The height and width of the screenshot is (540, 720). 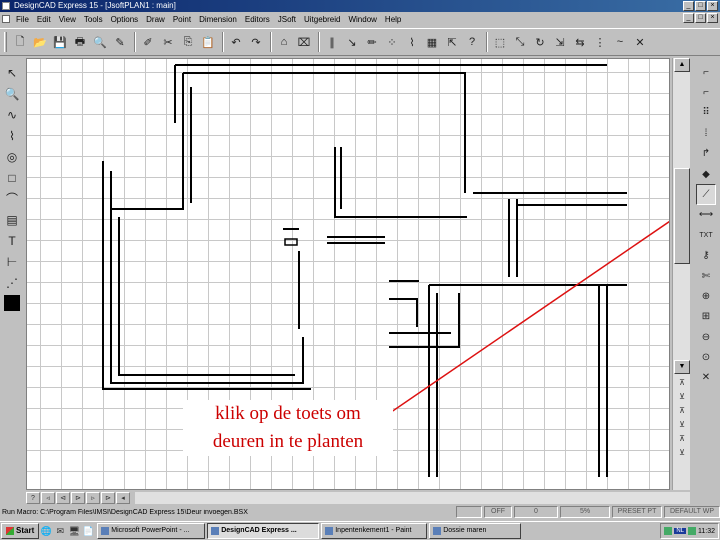 I want to click on select-all-icon: ⬚, so click(x=500, y=42).